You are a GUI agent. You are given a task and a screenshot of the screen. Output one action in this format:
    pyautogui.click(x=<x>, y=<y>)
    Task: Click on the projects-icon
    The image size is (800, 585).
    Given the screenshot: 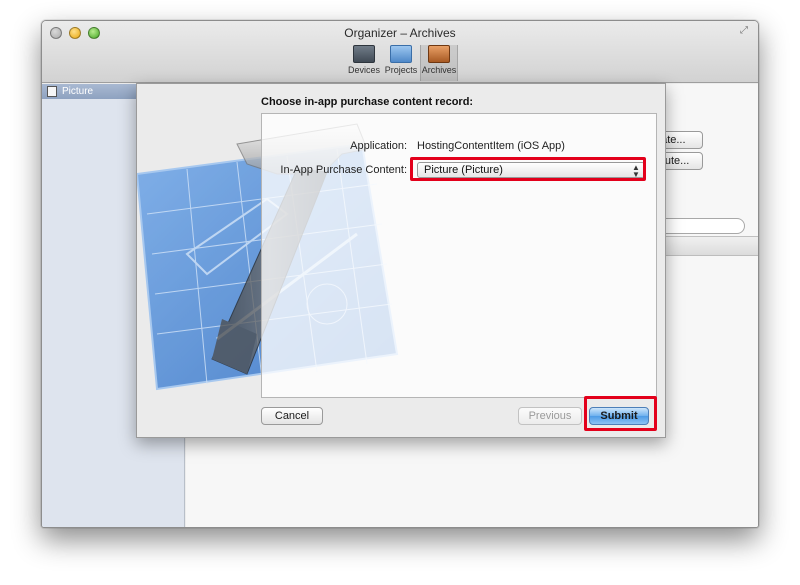 What is the action you would take?
    pyautogui.click(x=401, y=54)
    